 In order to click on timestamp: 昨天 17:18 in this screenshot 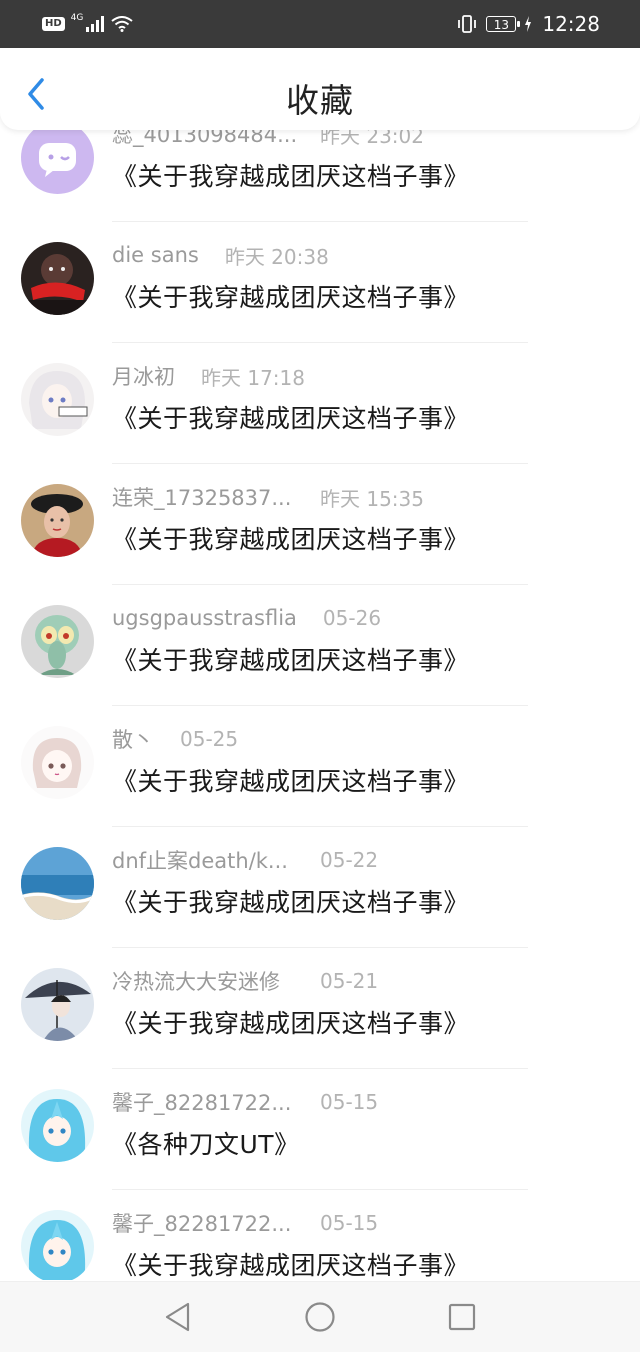, I will do `click(253, 377)`.